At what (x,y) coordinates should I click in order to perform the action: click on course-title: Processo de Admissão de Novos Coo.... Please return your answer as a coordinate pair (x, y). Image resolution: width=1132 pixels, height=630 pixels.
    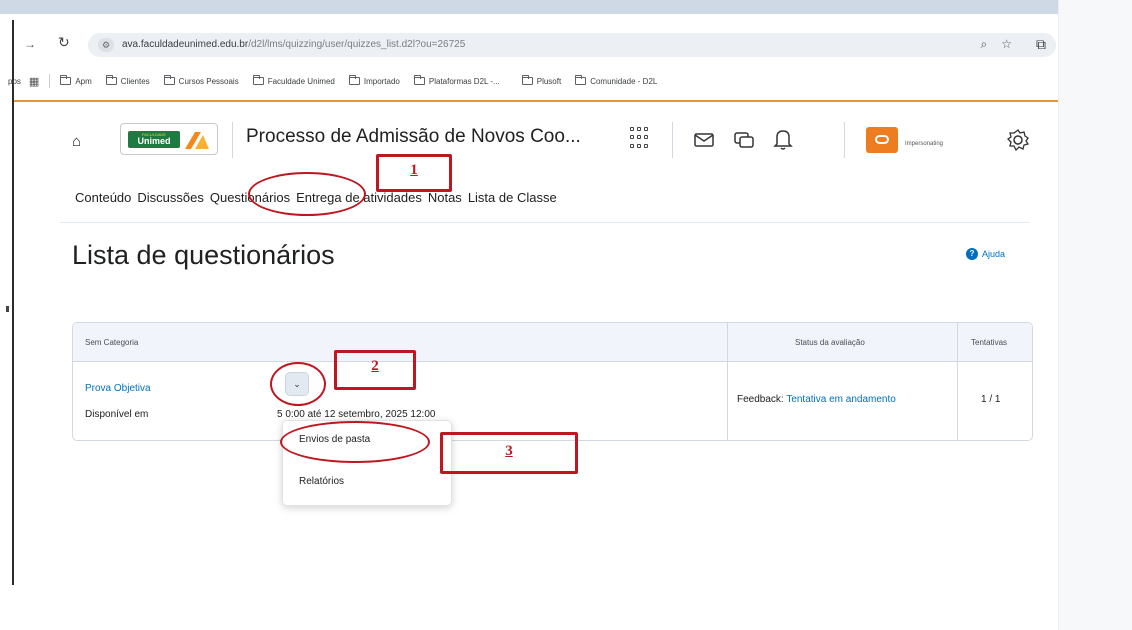
    Looking at the image, I should click on (413, 137).